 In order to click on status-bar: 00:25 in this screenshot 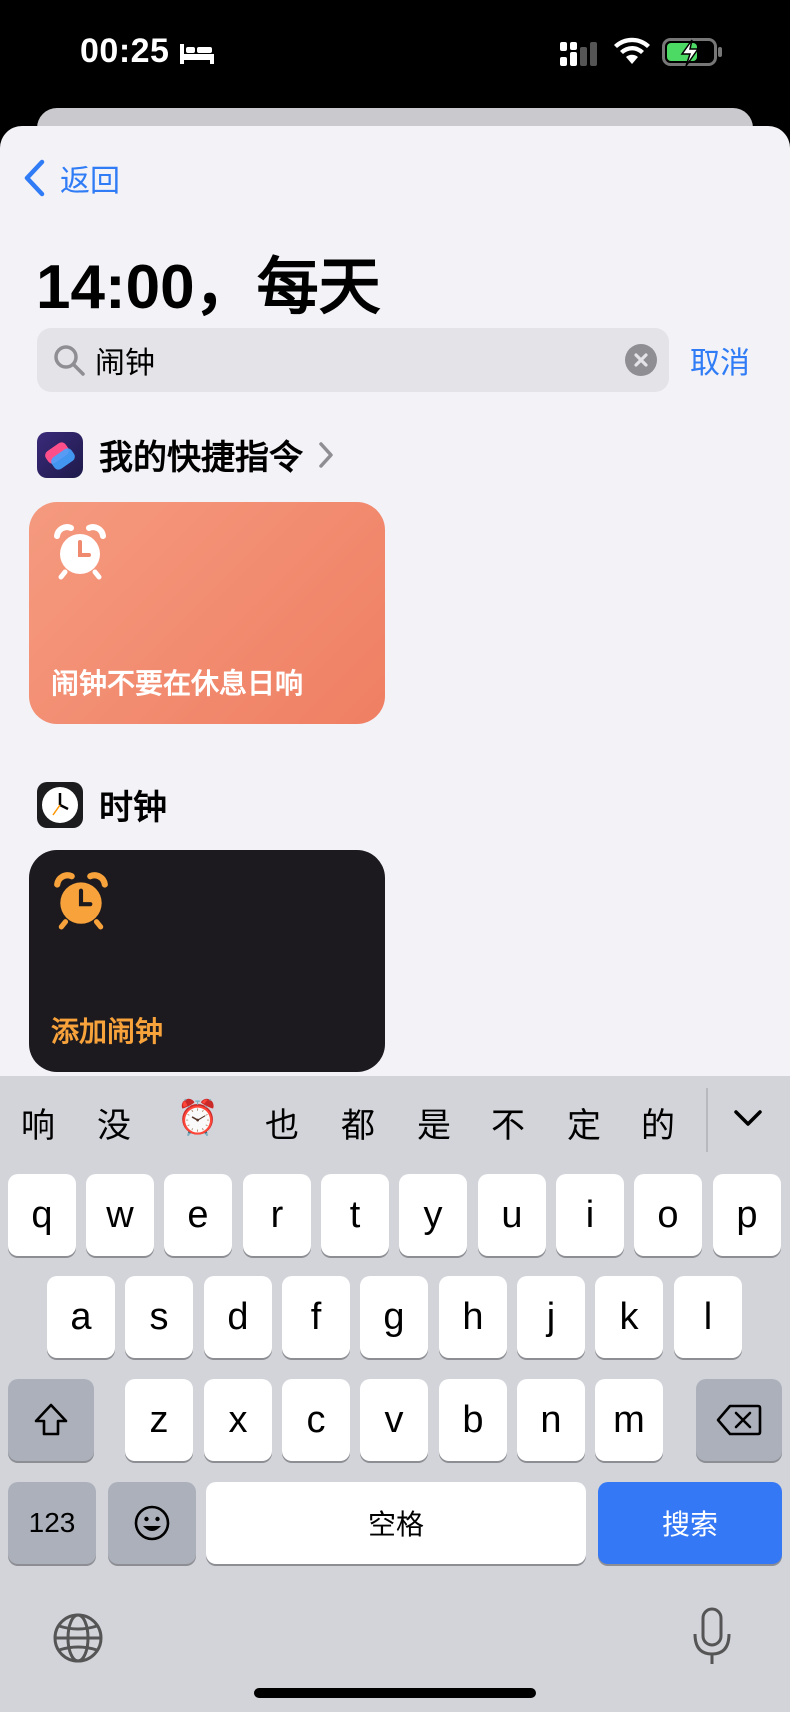, I will do `click(395, 55)`.